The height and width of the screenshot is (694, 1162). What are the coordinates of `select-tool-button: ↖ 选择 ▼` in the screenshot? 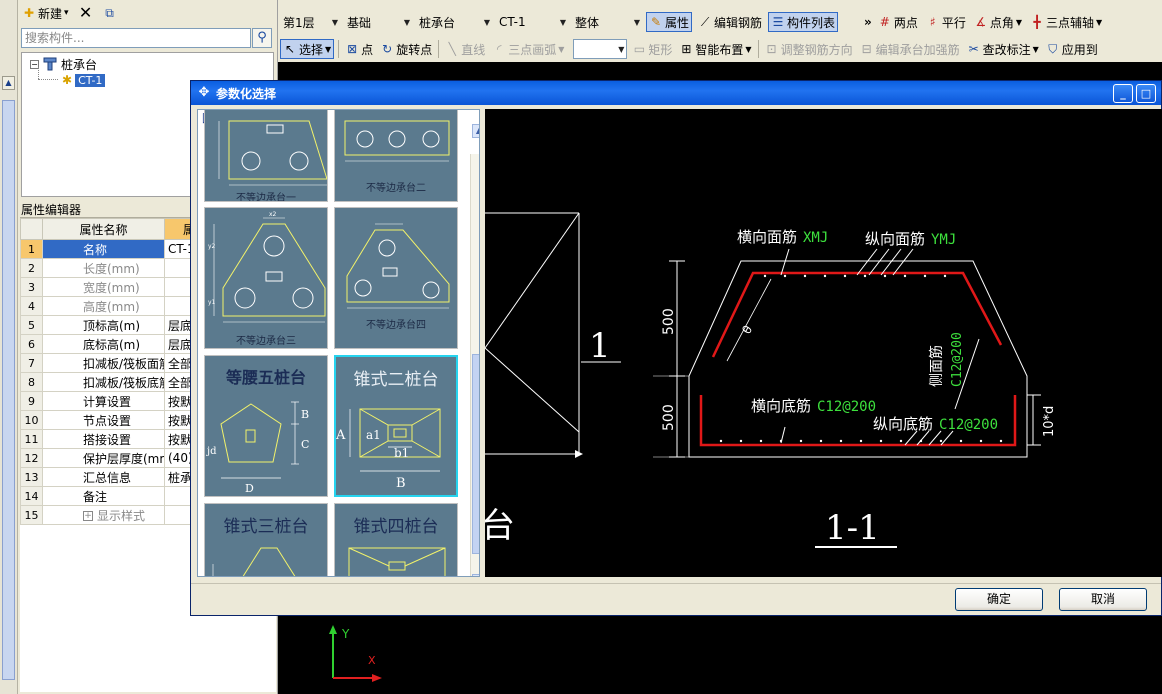 It's located at (307, 49).